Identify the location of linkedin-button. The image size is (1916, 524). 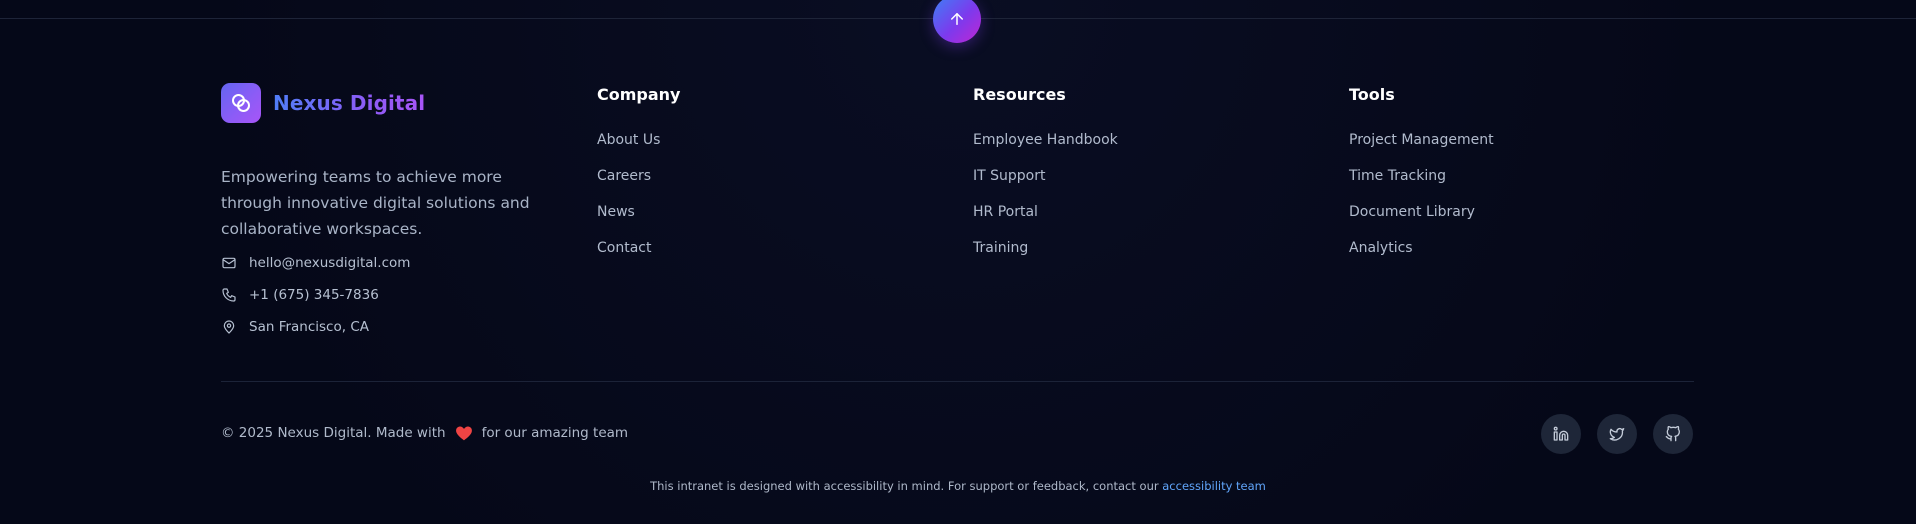
(1561, 434).